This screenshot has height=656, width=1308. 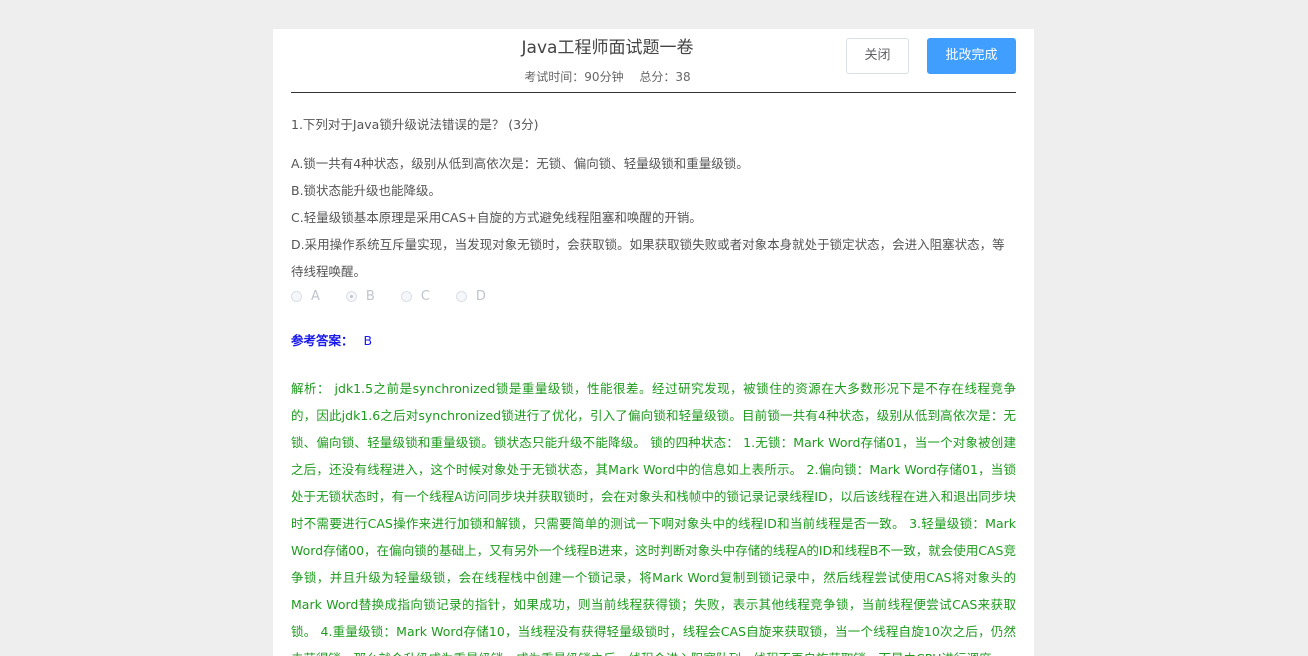 I want to click on radio-label: A, so click(x=315, y=296).